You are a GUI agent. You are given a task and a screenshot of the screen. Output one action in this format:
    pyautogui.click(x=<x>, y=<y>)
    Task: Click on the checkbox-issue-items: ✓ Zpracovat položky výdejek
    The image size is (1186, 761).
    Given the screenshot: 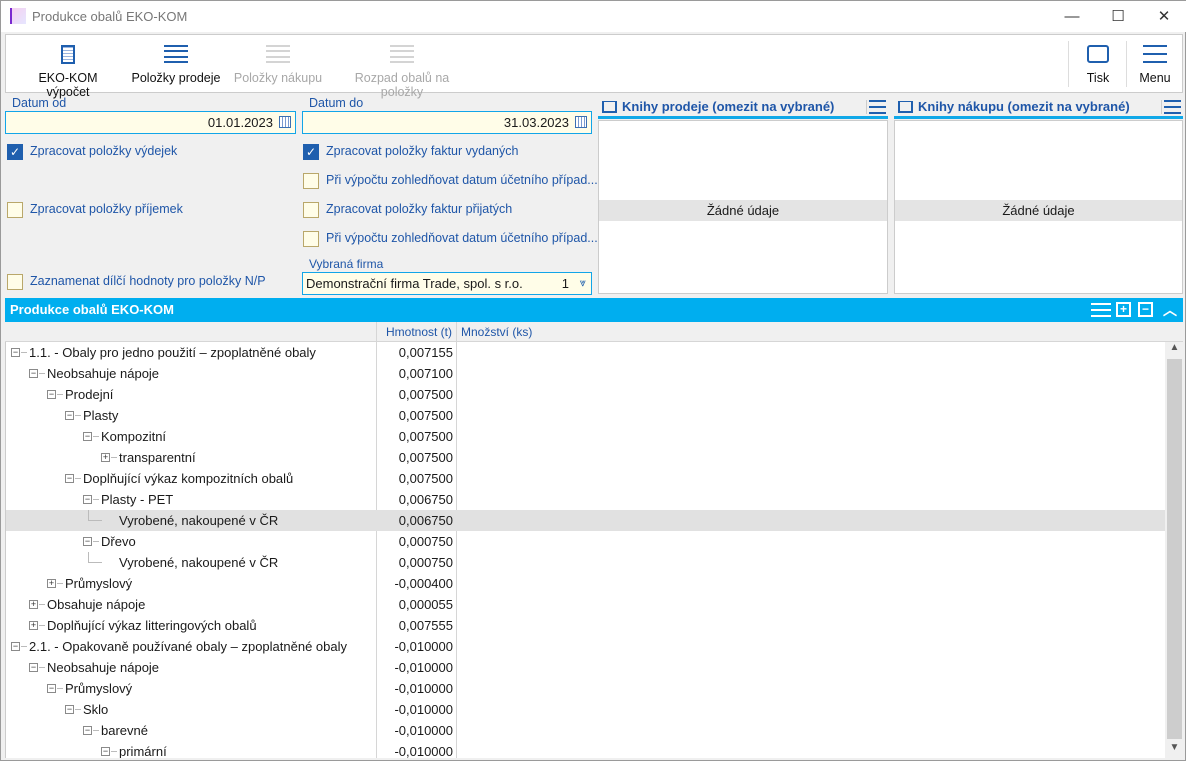 What is the action you would take?
    pyautogui.click(x=92, y=152)
    